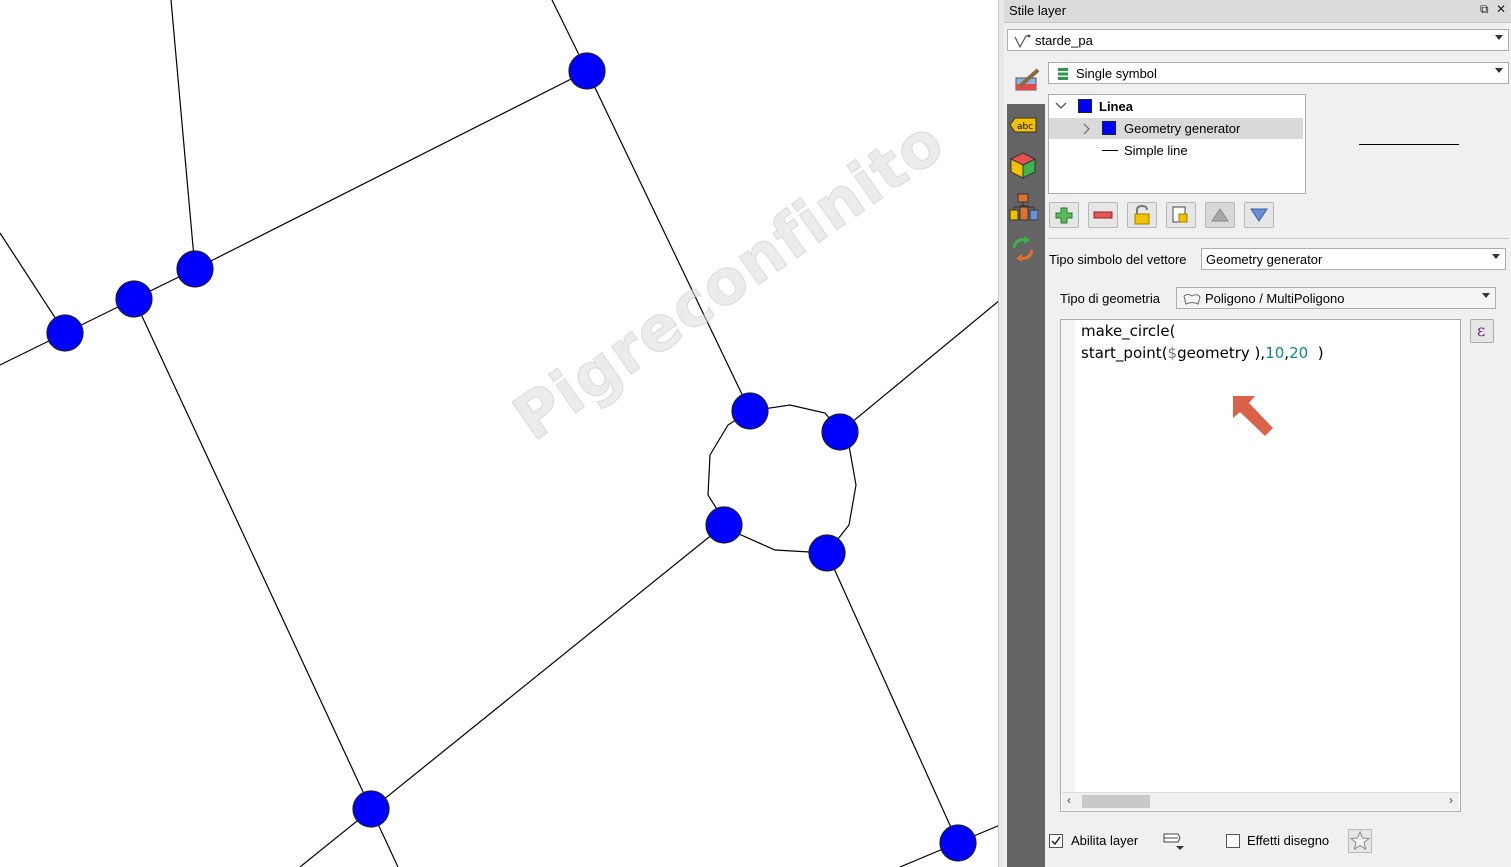  I want to click on check-icon, so click(1056, 841).